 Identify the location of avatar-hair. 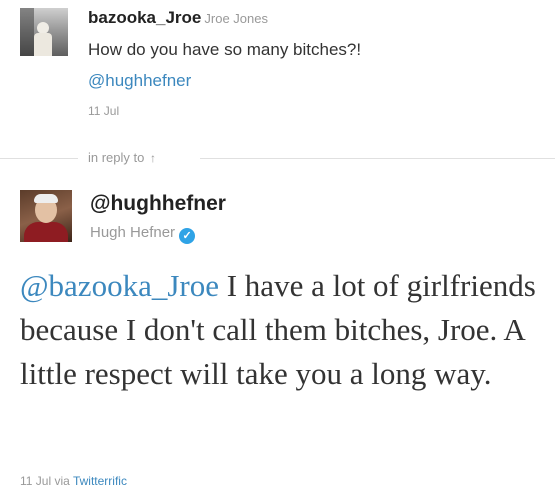
(46, 198).